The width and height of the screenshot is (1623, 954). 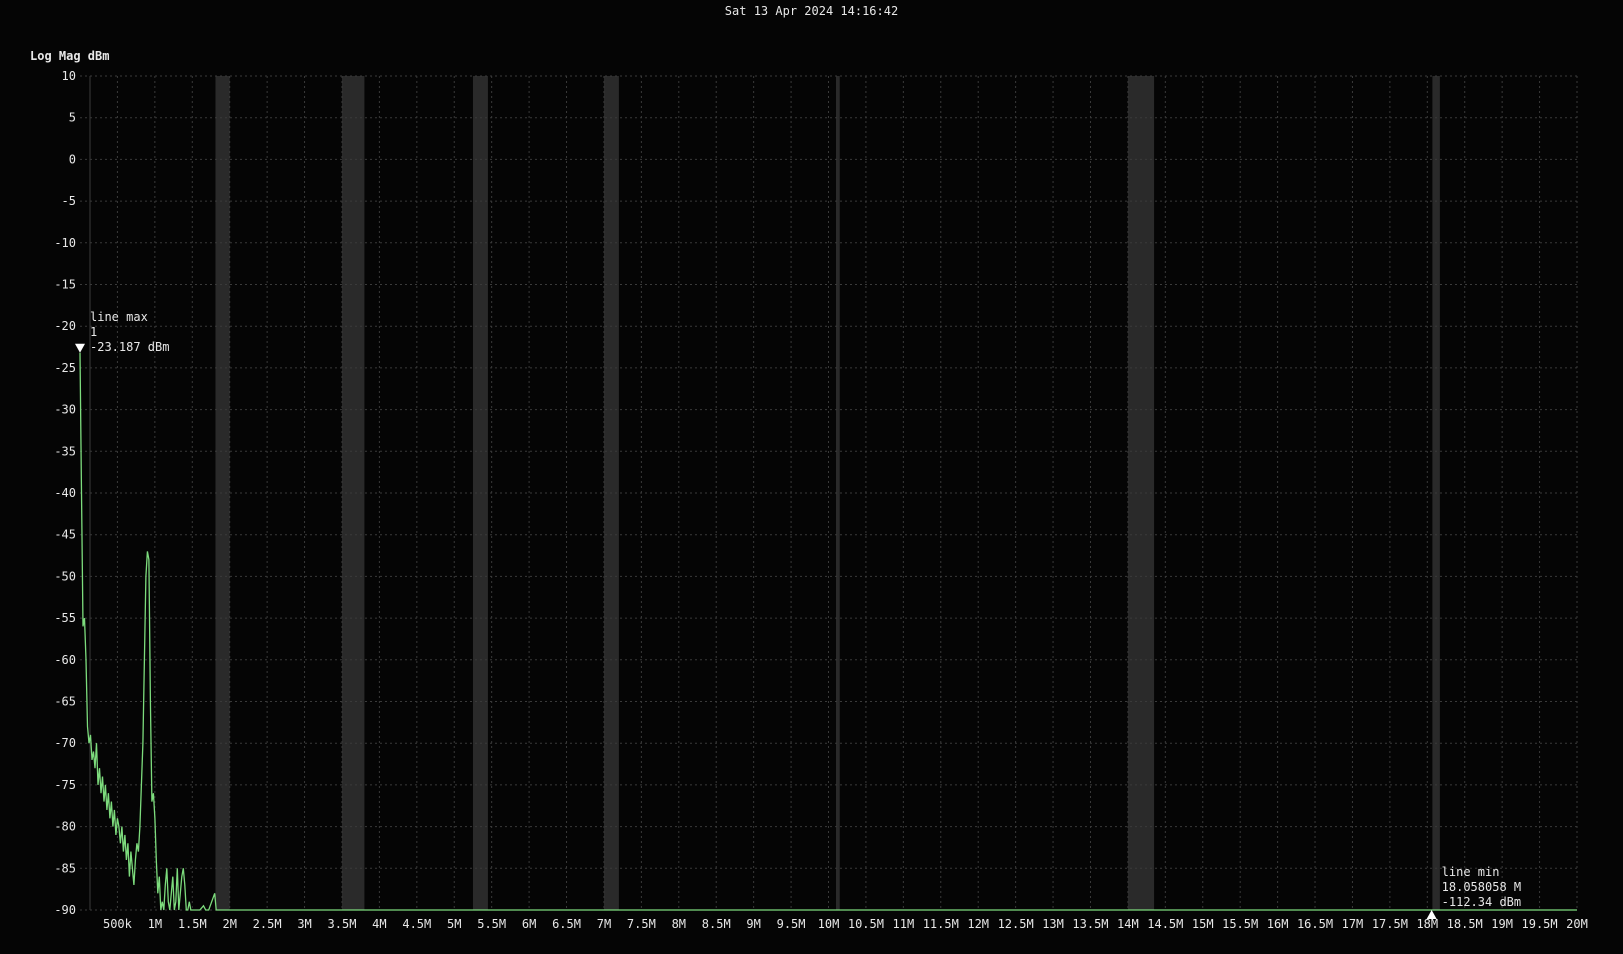 I want to click on x-tick-label: 14.5M, so click(x=1165, y=924).